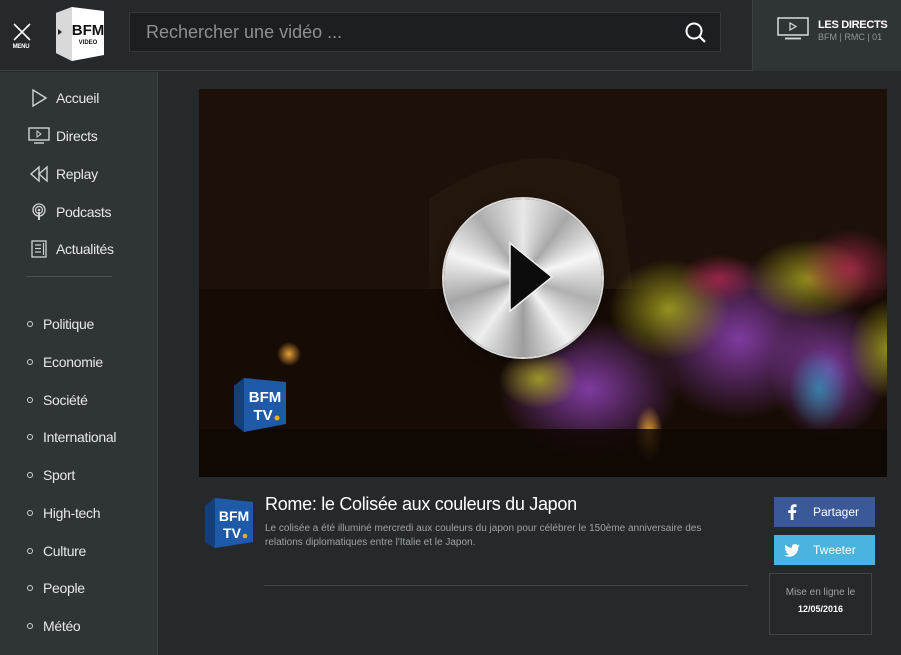 This screenshot has height=655, width=901. What do you see at coordinates (78, 98) in the screenshot?
I see `sidebar-item-label: Accueil` at bounding box center [78, 98].